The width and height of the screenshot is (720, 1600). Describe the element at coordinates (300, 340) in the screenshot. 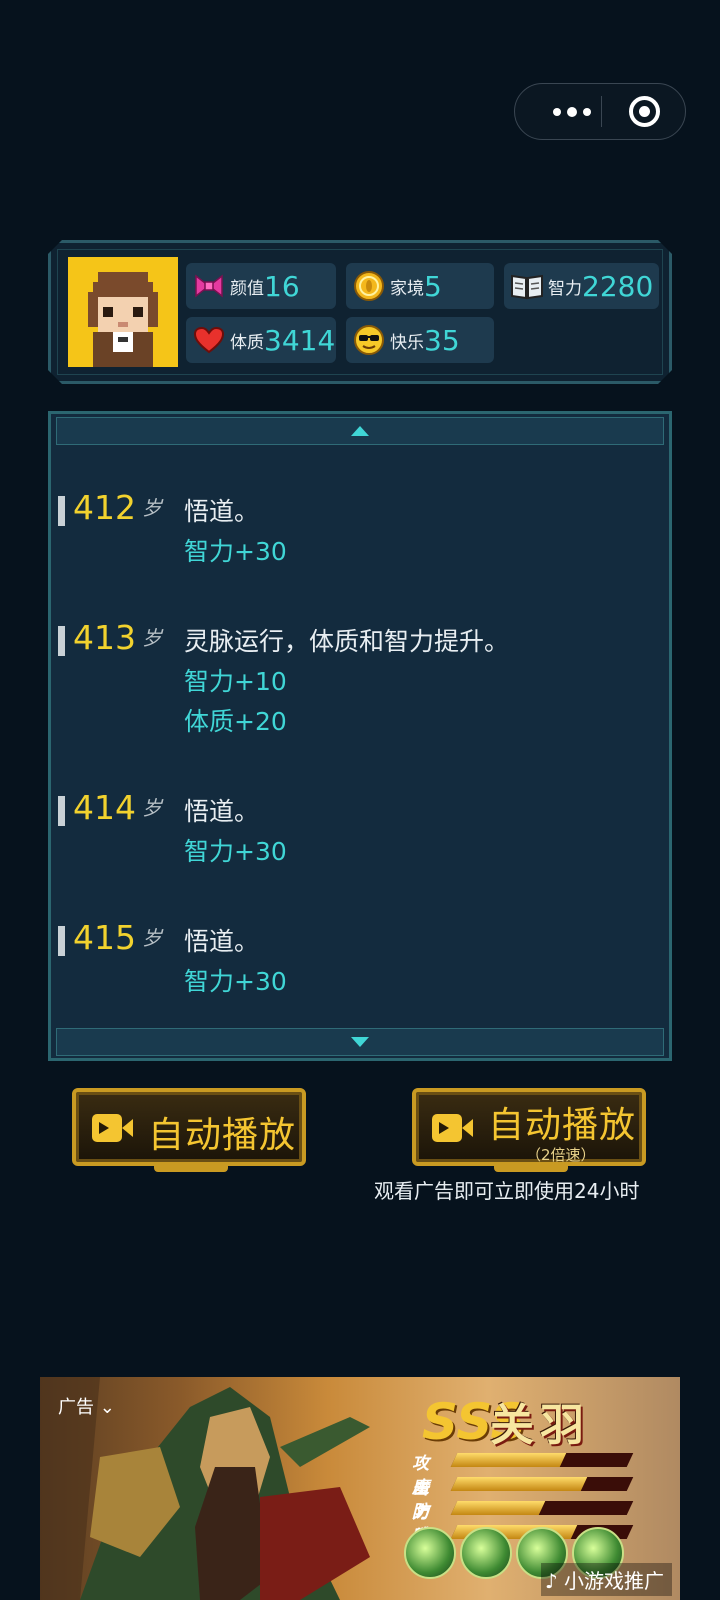

I see `stat-value: 3414` at that location.